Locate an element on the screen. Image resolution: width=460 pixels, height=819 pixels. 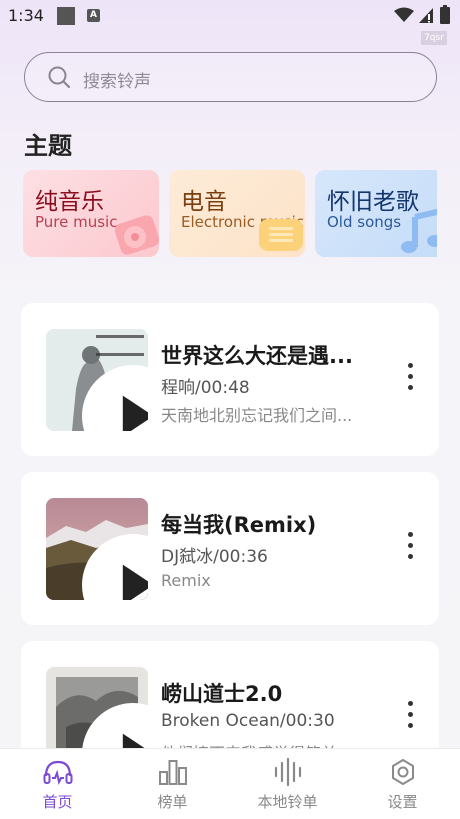
nav-charts: 榜单 is located at coordinates (172, 784).